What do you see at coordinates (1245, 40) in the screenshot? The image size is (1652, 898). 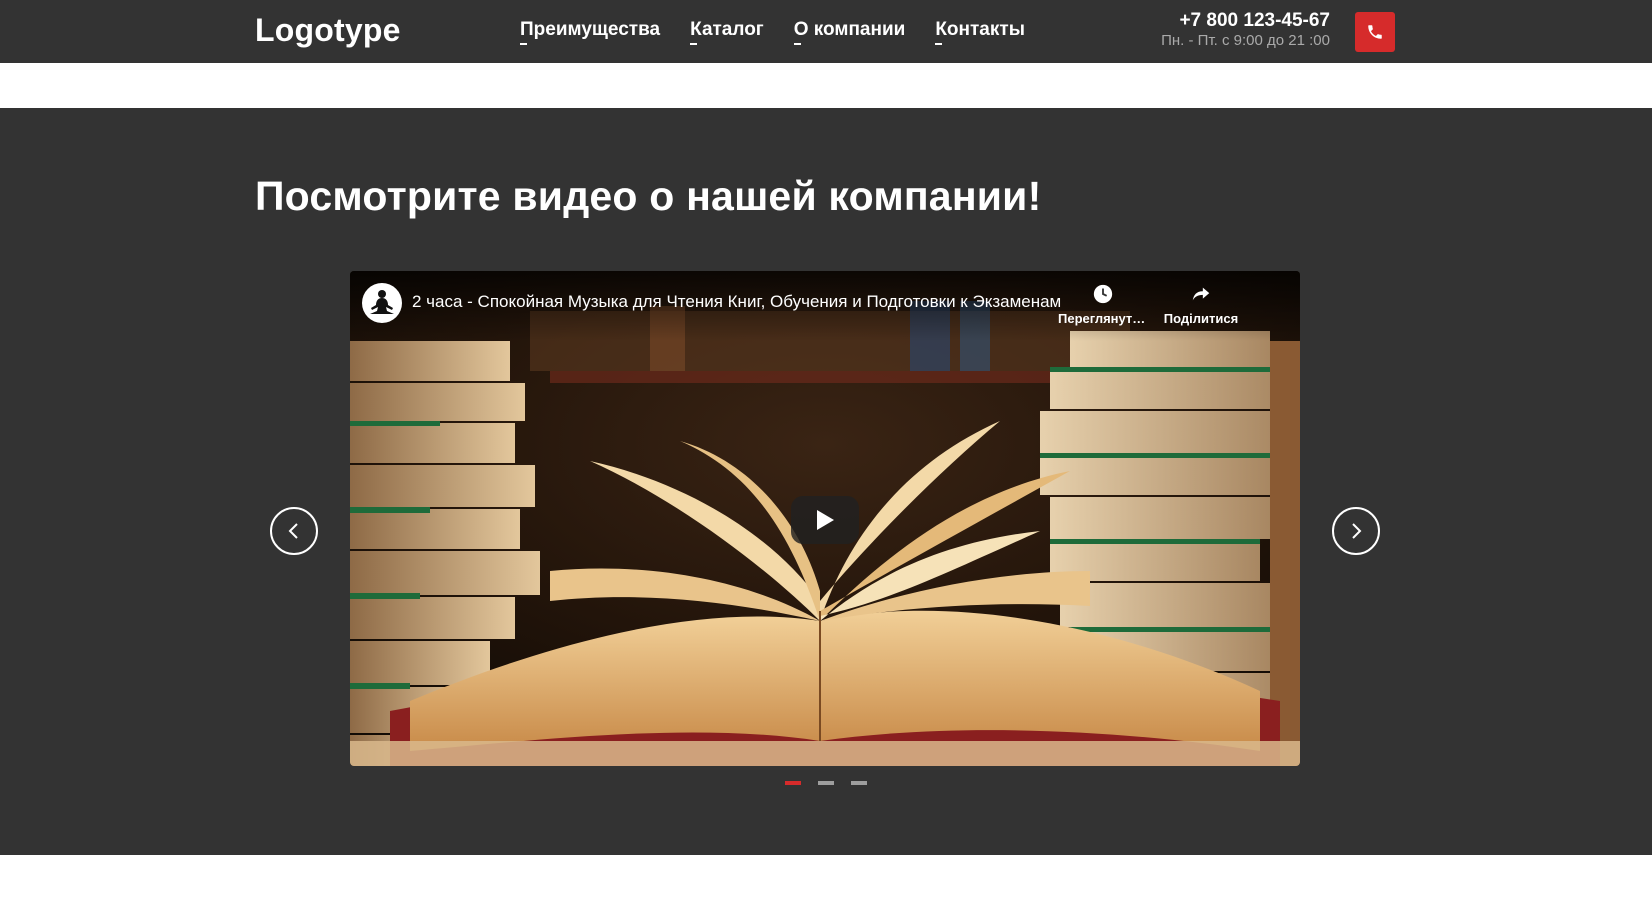 I see `working-hours: Пн. - Пт. с 9:00 до 21 :00` at bounding box center [1245, 40].